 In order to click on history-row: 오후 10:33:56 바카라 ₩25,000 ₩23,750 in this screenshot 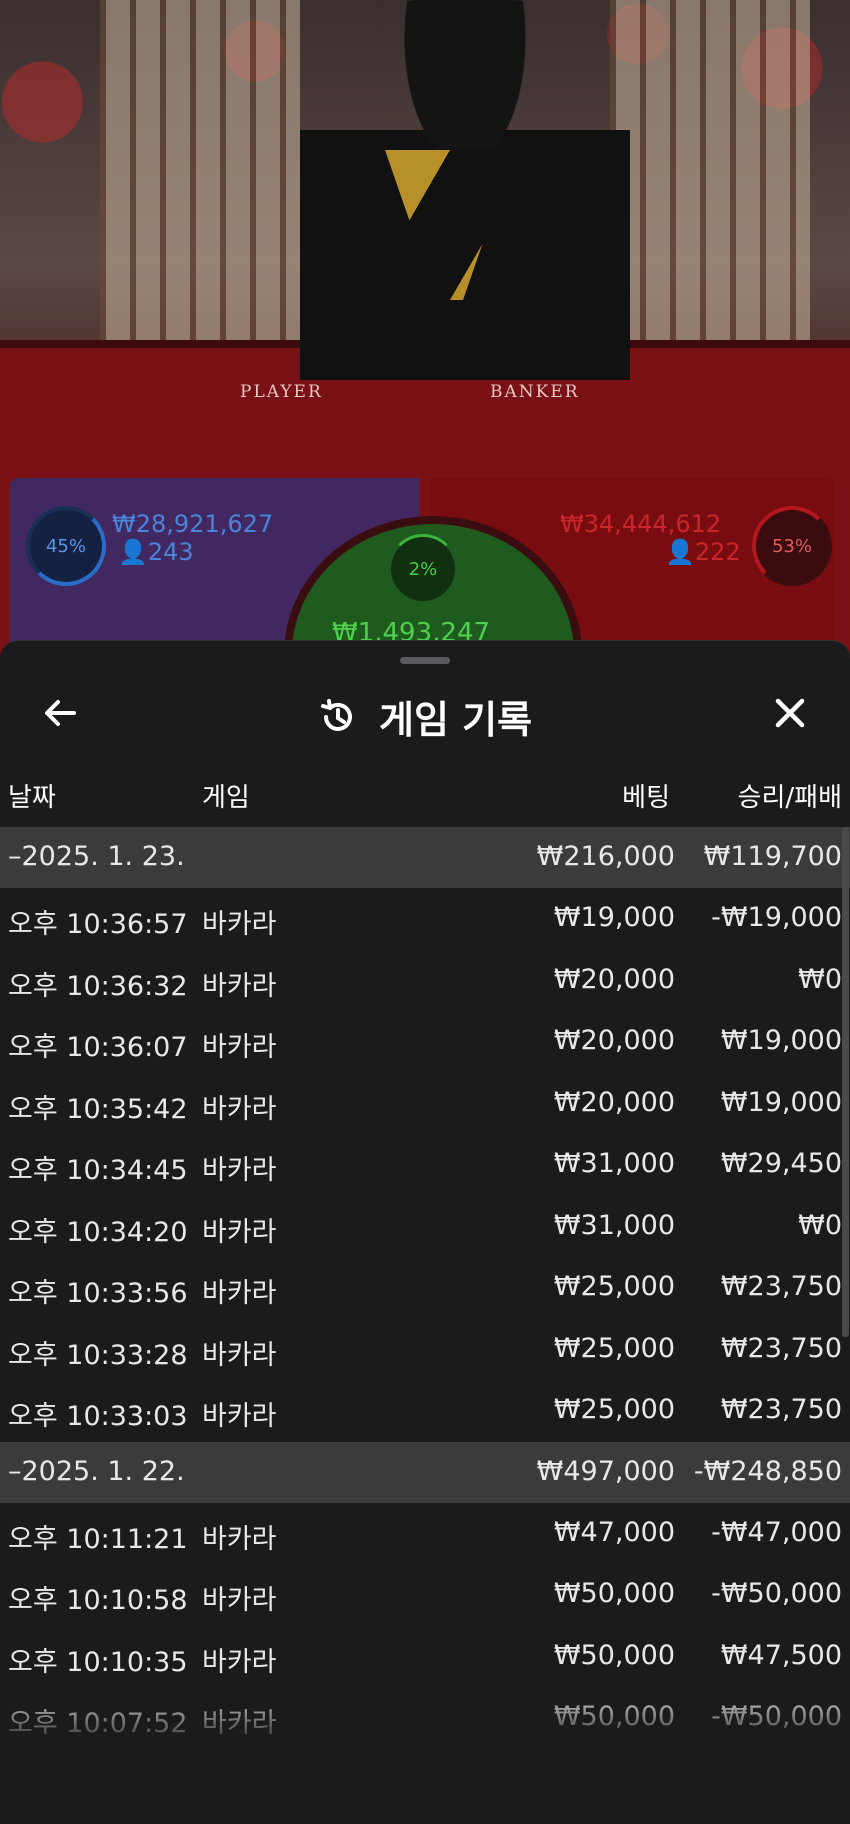, I will do `click(425, 1288)`.